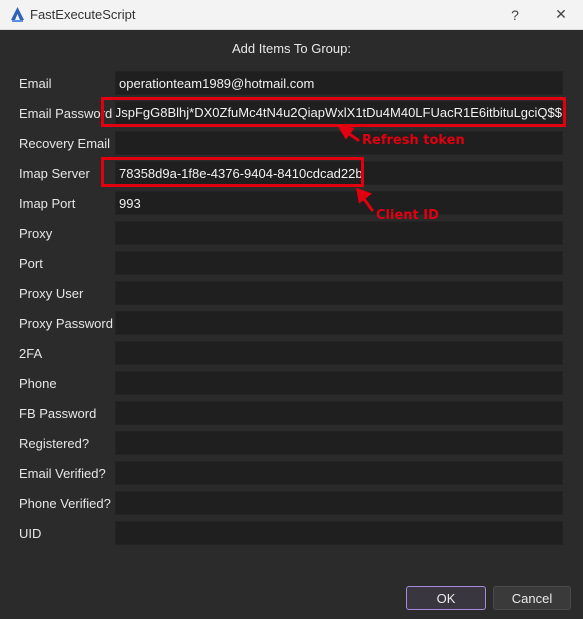 The width and height of the screenshot is (583, 619). Describe the element at coordinates (58, 413) in the screenshot. I see `fb-password-label: FB Password` at that location.